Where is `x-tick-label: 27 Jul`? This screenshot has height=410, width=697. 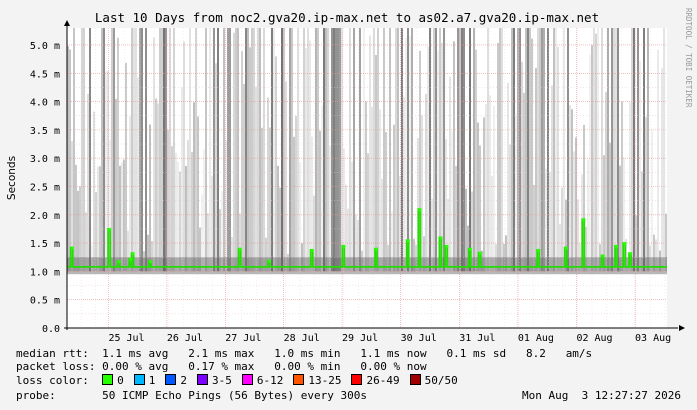
x-tick-label: 27 Jul is located at coordinates (243, 338).